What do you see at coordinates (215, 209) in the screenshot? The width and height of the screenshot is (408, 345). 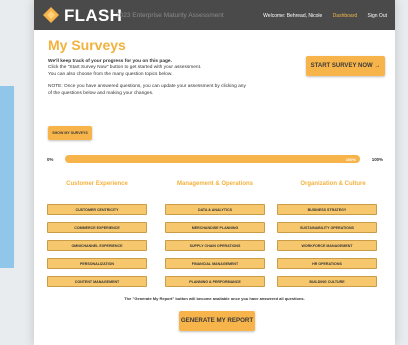 I see `topic-button: DATA & ANALYTICS` at bounding box center [215, 209].